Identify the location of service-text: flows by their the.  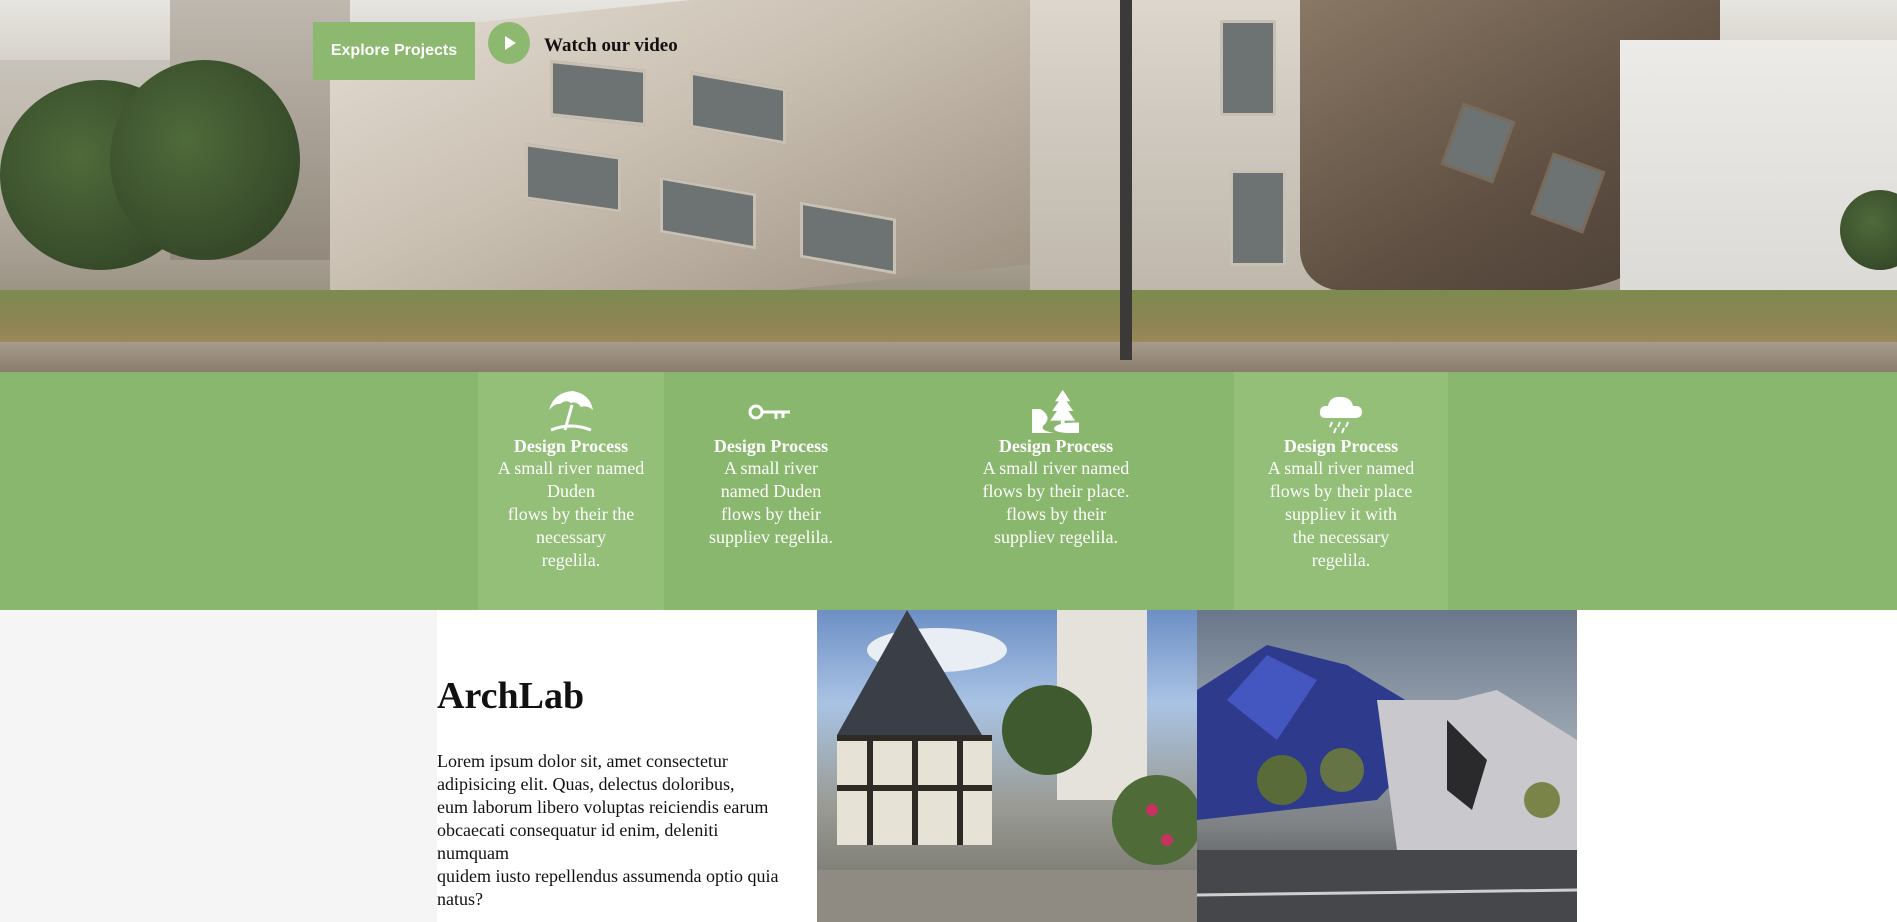
(571, 514).